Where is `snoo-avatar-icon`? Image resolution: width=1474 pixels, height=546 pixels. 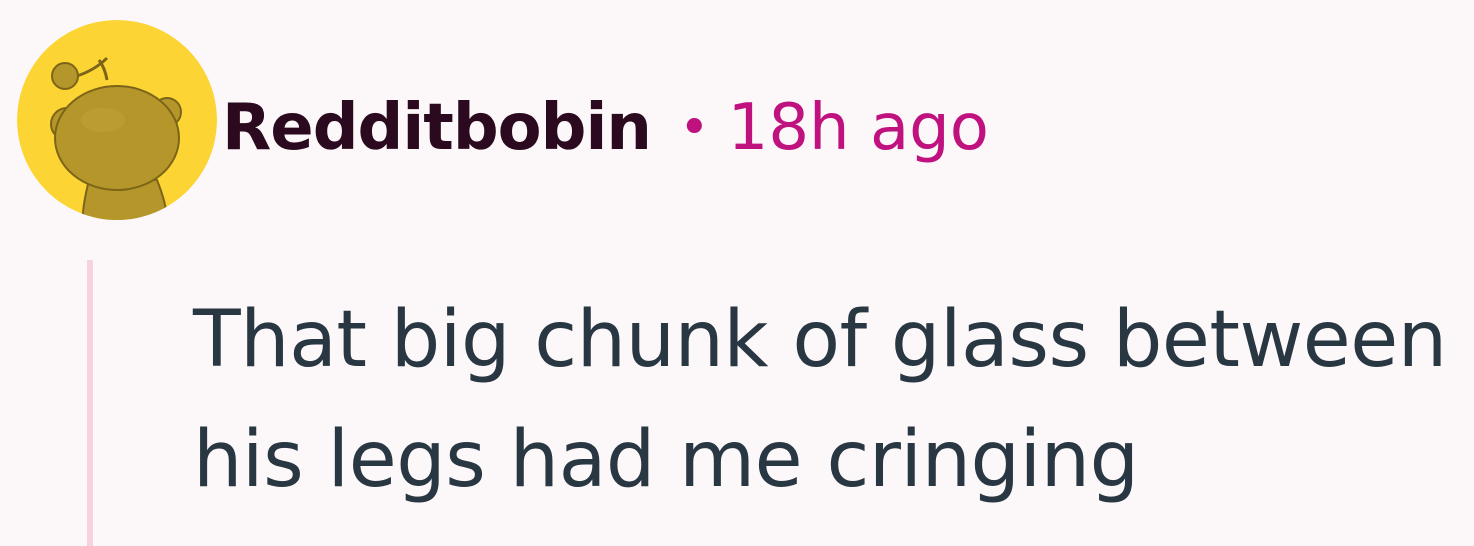
snoo-avatar-icon is located at coordinates (117, 120).